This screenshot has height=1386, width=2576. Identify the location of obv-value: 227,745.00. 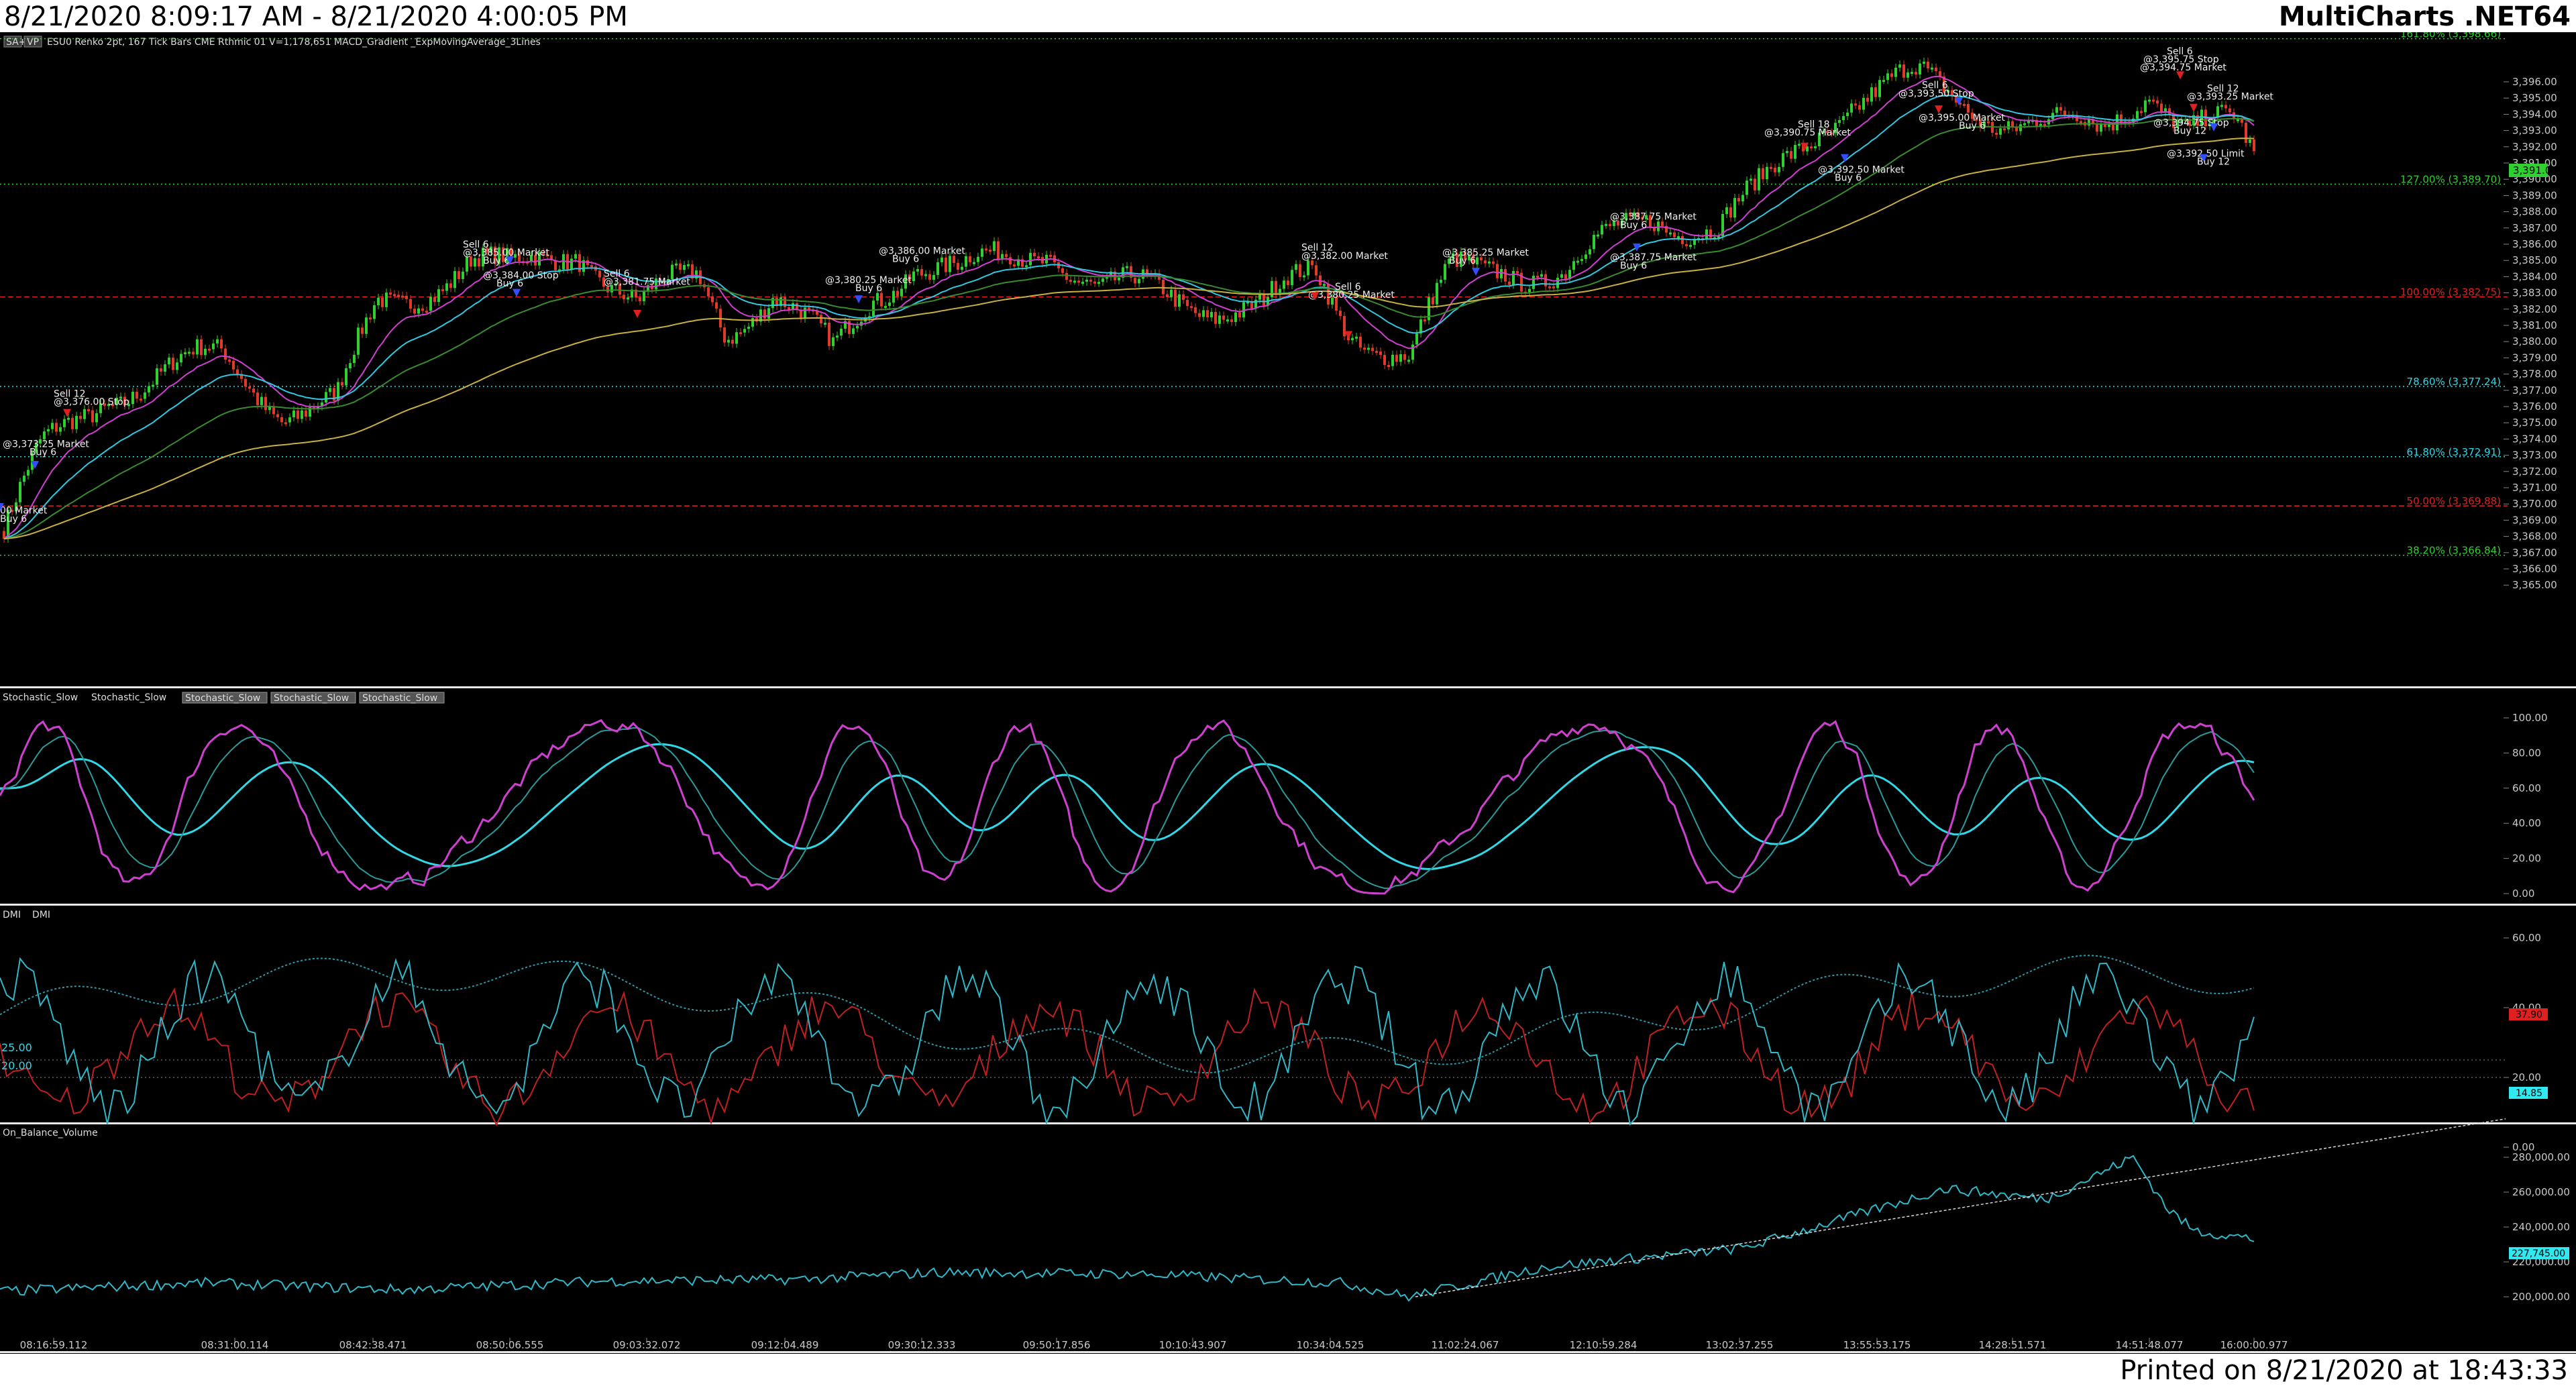
(2538, 1253).